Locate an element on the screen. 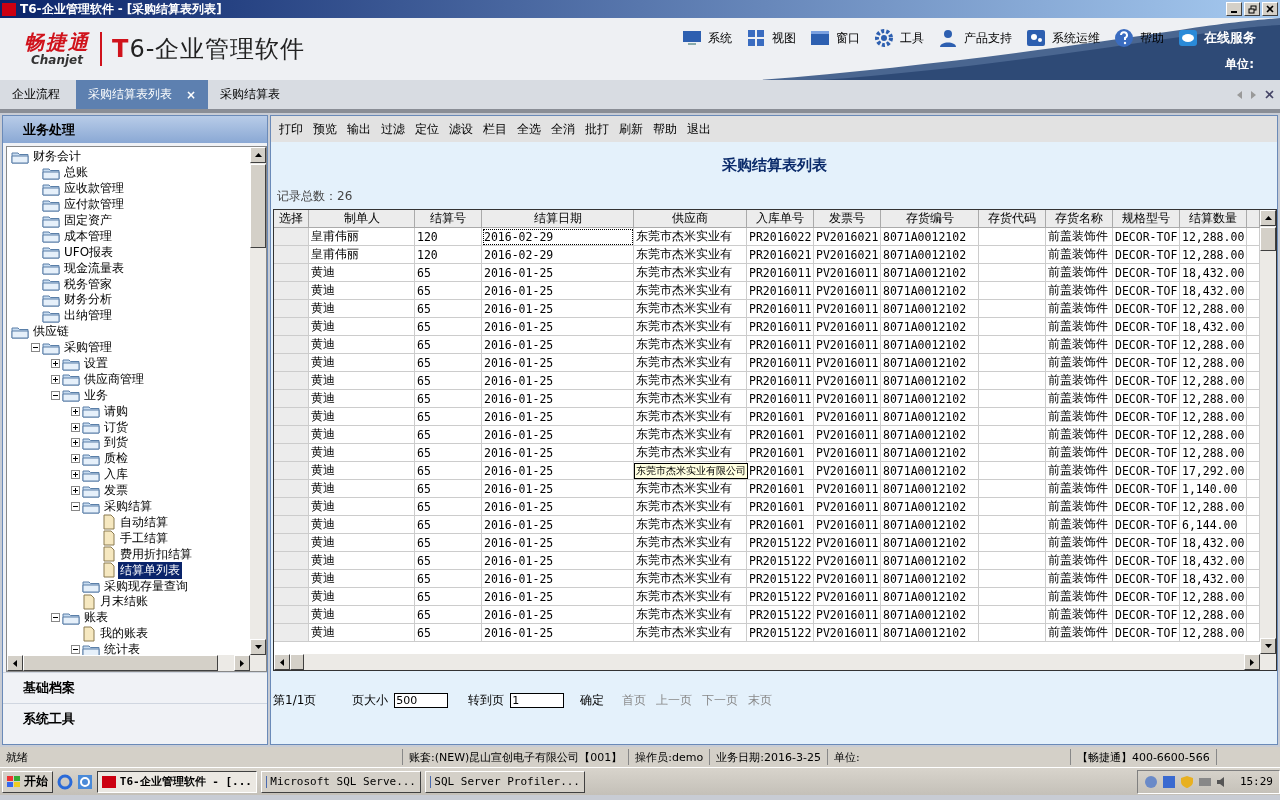 This screenshot has width=1280, height=800. tree-item: 发票 is located at coordinates (116, 491).